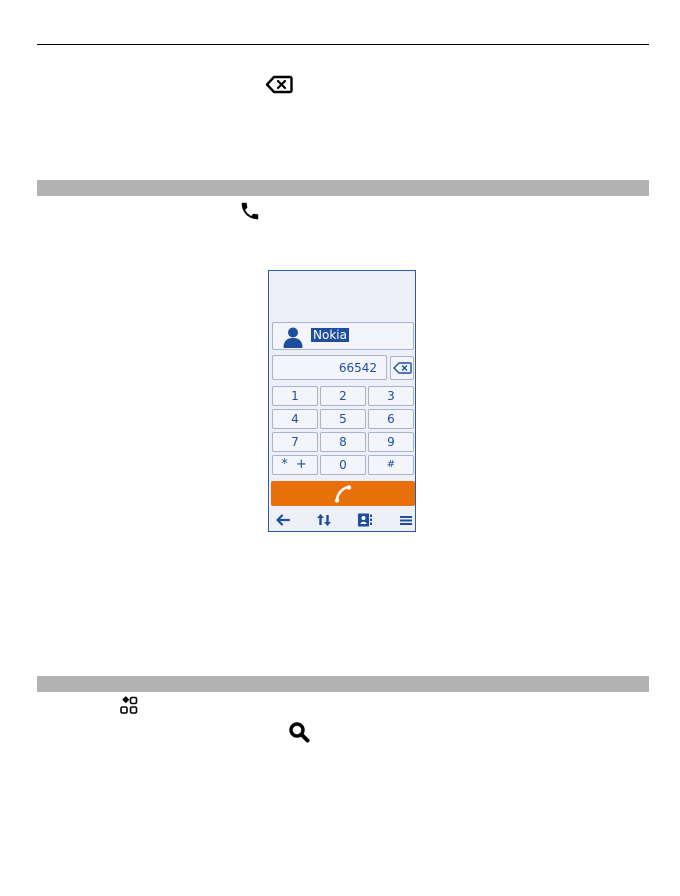 The image size is (680, 896). What do you see at coordinates (283, 520) in the screenshot?
I see `back-arrow-icon` at bounding box center [283, 520].